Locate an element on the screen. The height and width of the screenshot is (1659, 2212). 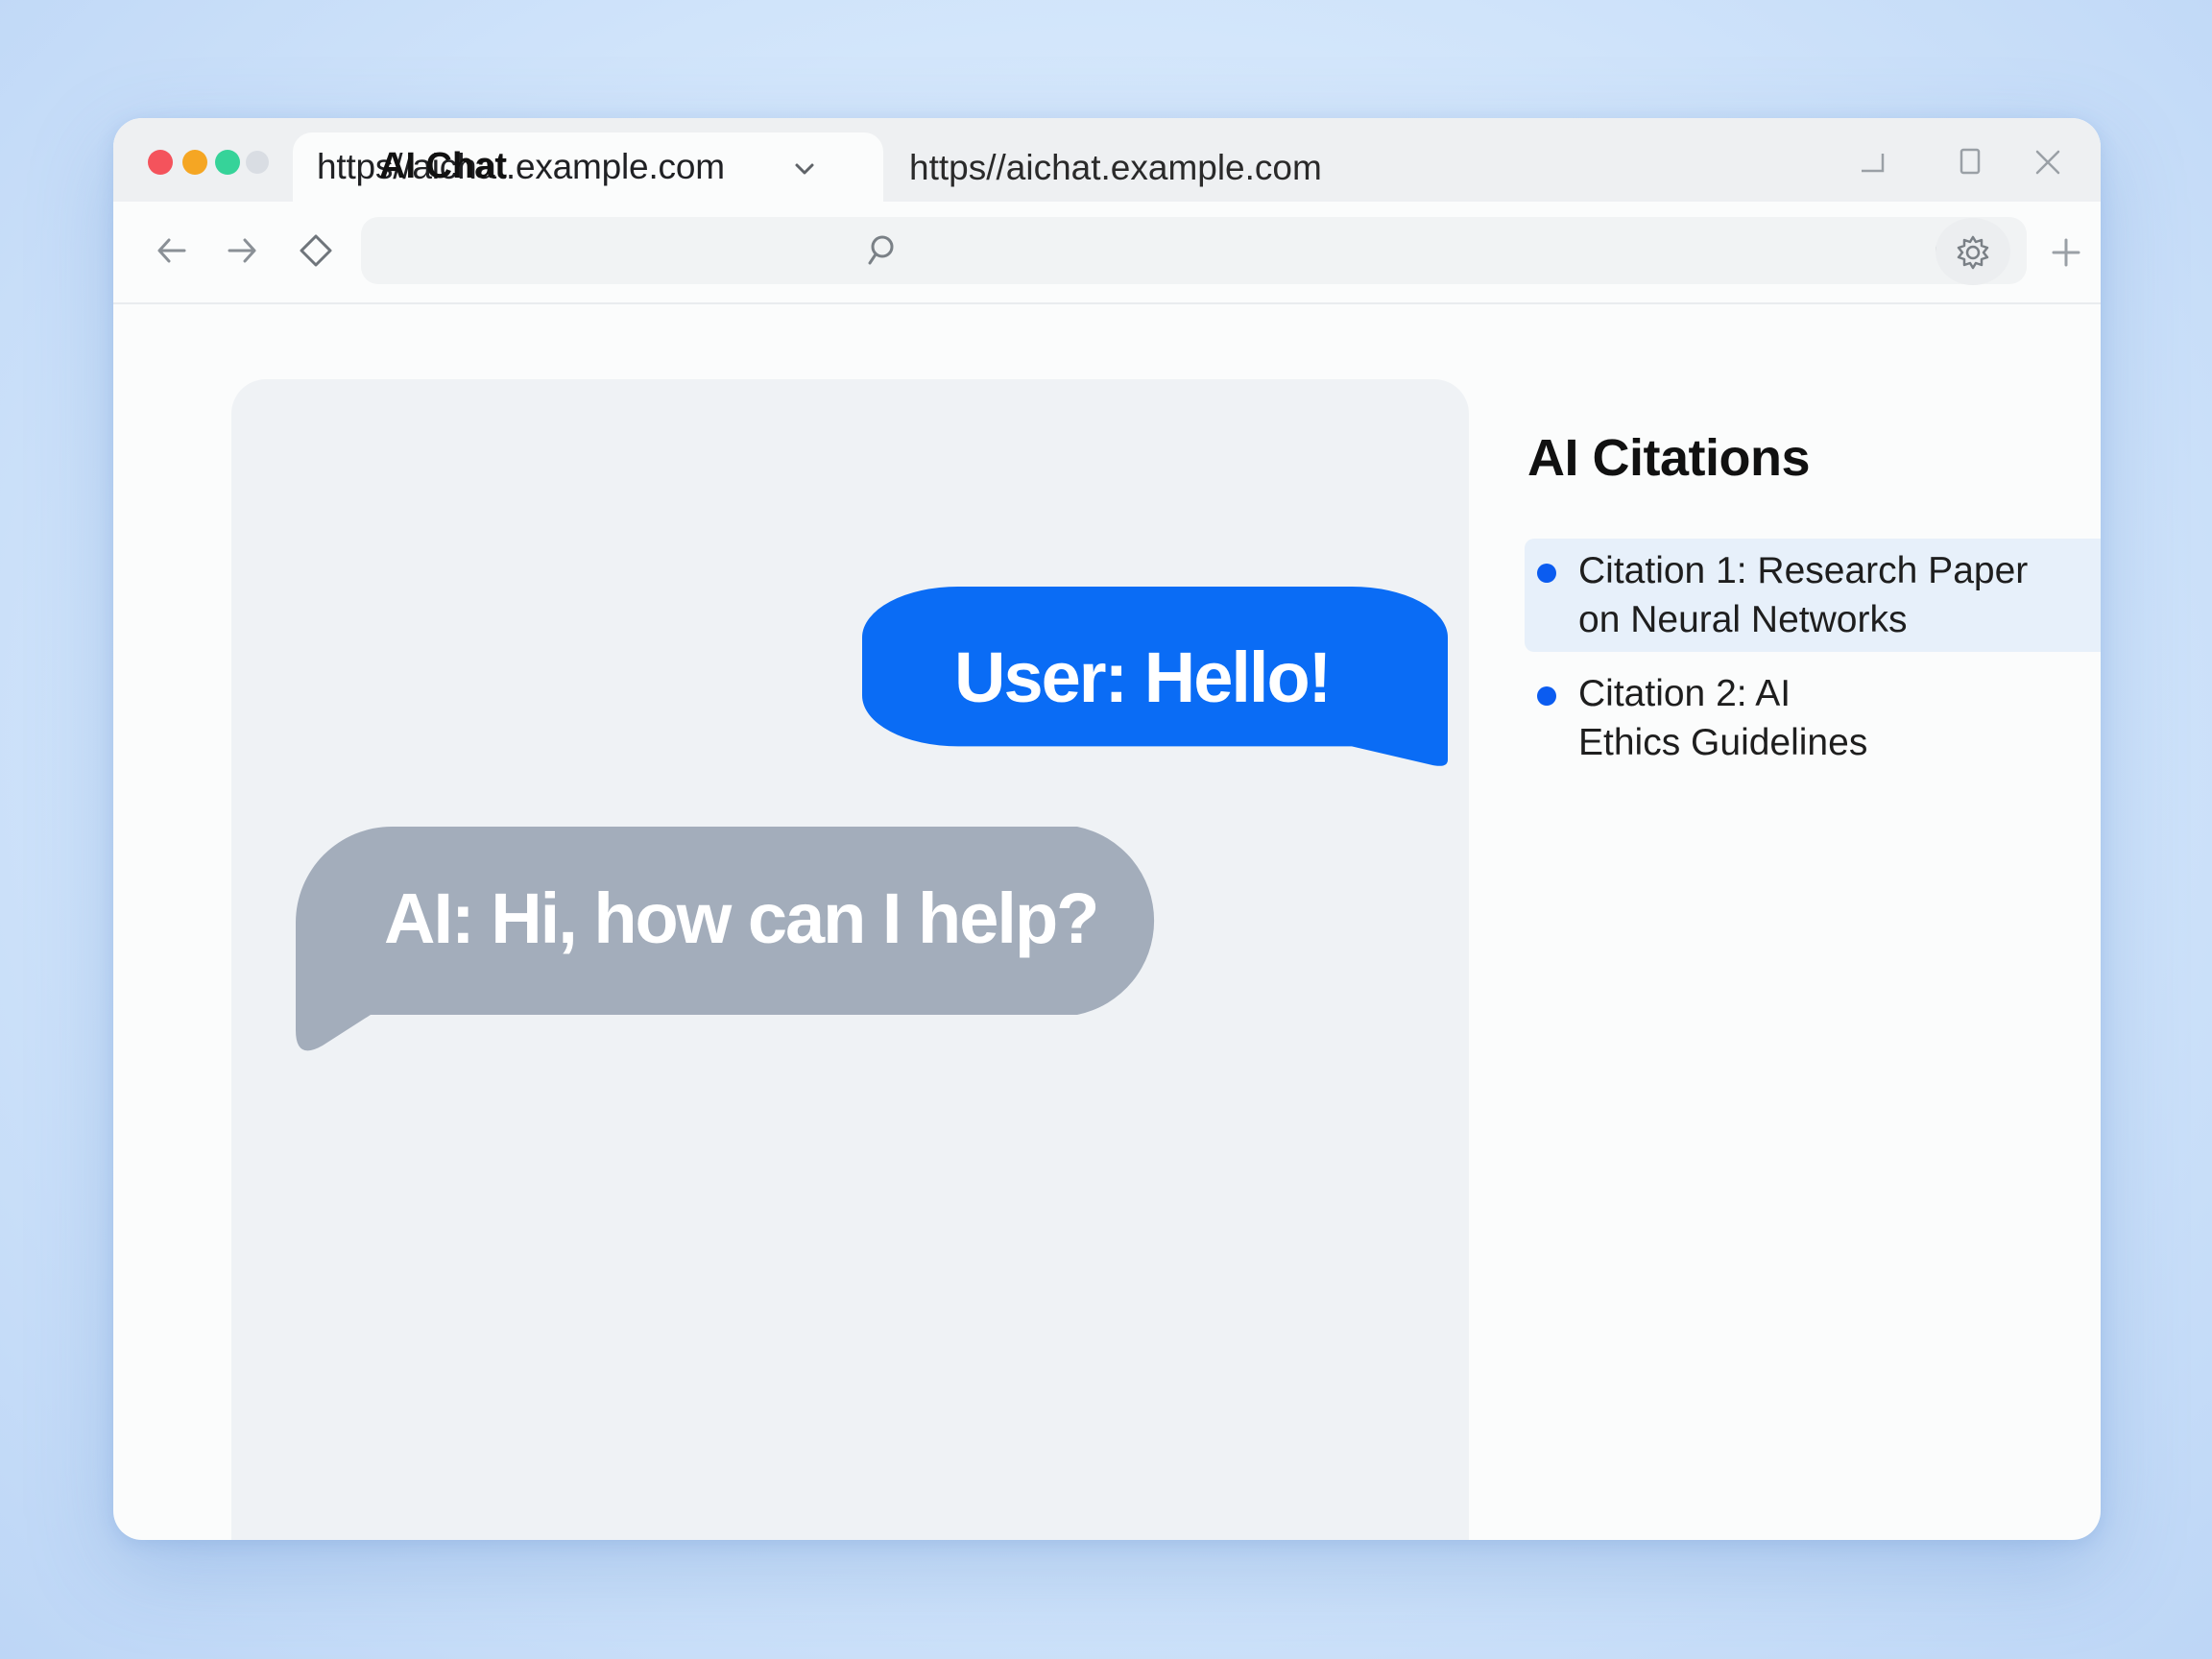
close-icon is located at coordinates (2048, 162).